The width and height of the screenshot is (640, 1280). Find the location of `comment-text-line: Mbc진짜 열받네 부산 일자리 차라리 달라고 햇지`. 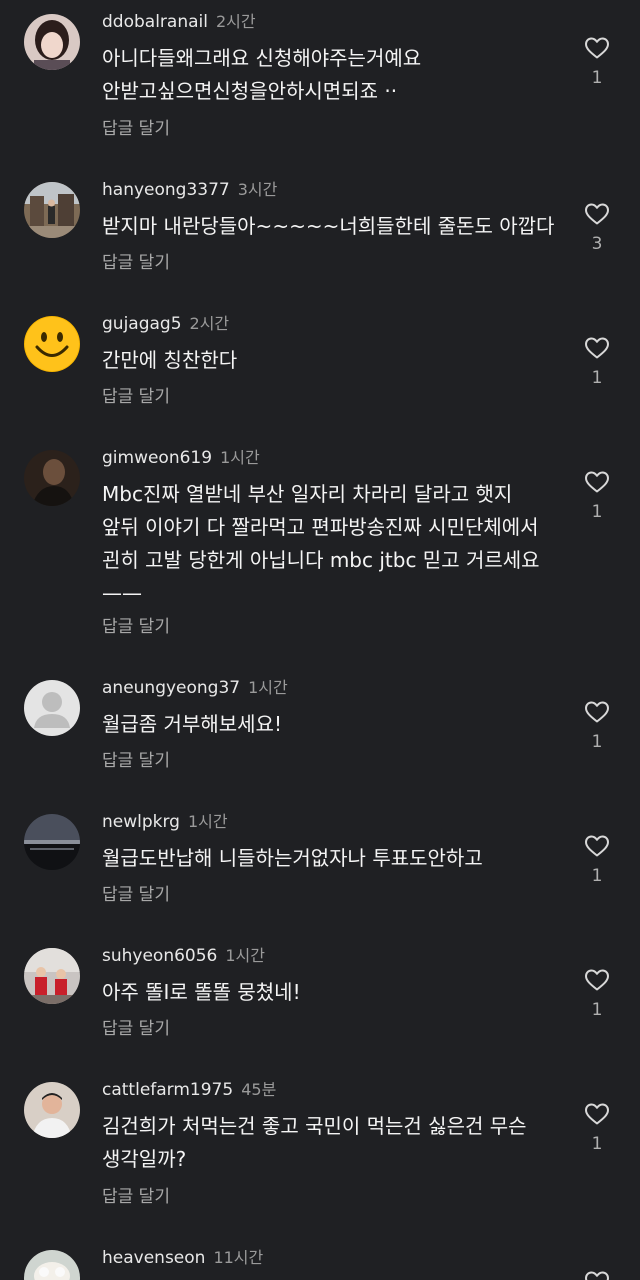

comment-text-line: Mbc진짜 열받네 부산 일자리 차라리 달라고 햇지 is located at coordinates (307, 494).